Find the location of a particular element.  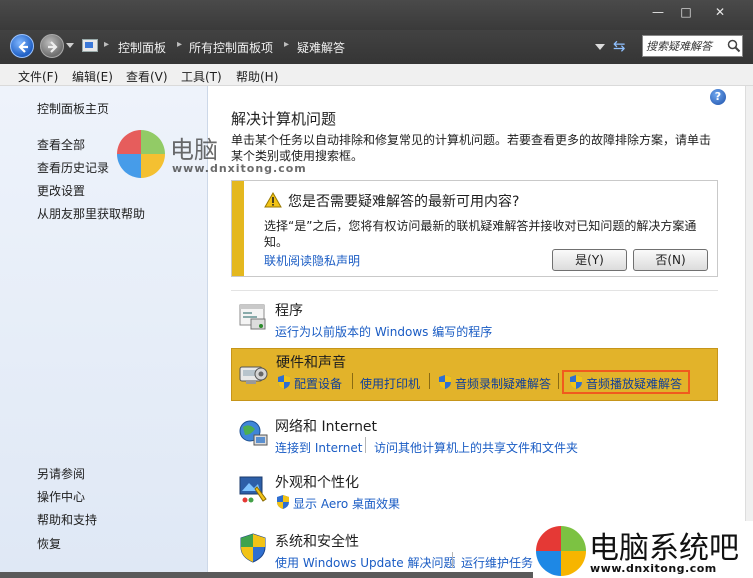

link-windows-update-troubleshoot: 使用 Windows Update 解决问题 is located at coordinates (365, 562).